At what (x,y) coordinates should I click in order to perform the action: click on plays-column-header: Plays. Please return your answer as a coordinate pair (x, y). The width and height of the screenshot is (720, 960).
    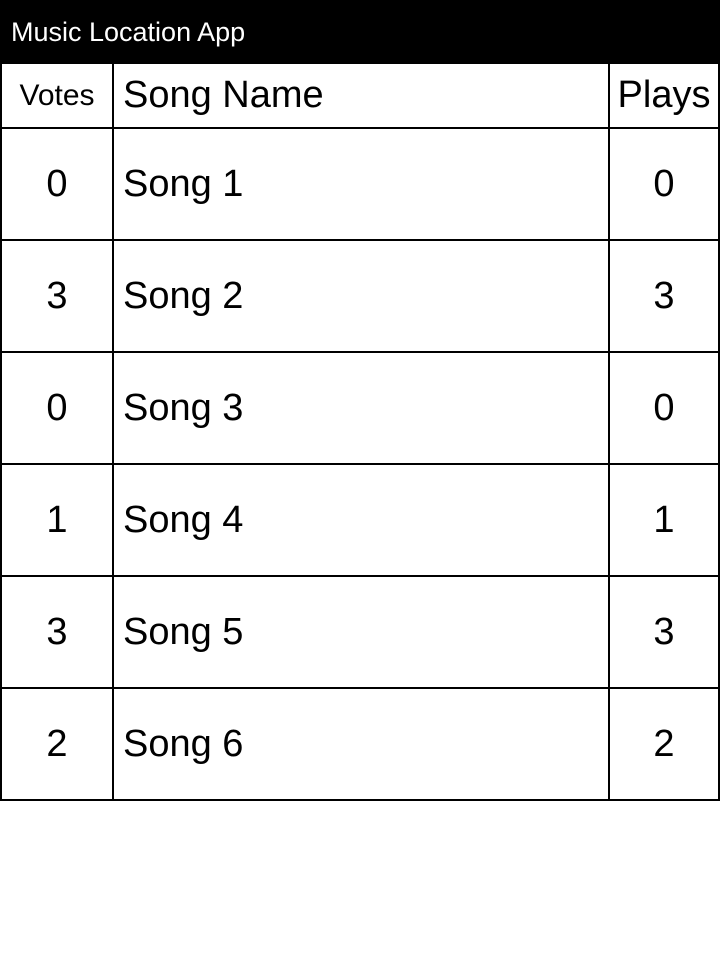
    Looking at the image, I should click on (664, 95).